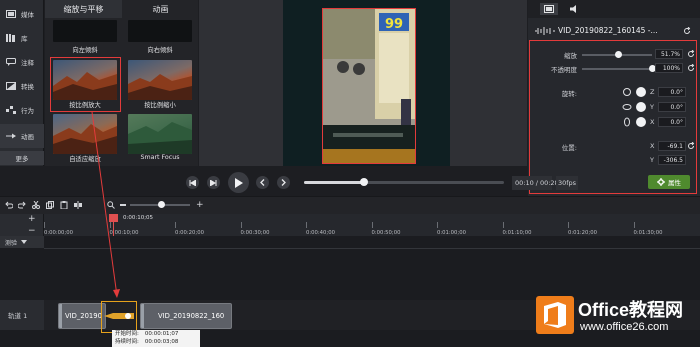  Describe the element at coordinates (624, 327) in the screenshot. I see `watermark-url: www.office26.com` at that location.